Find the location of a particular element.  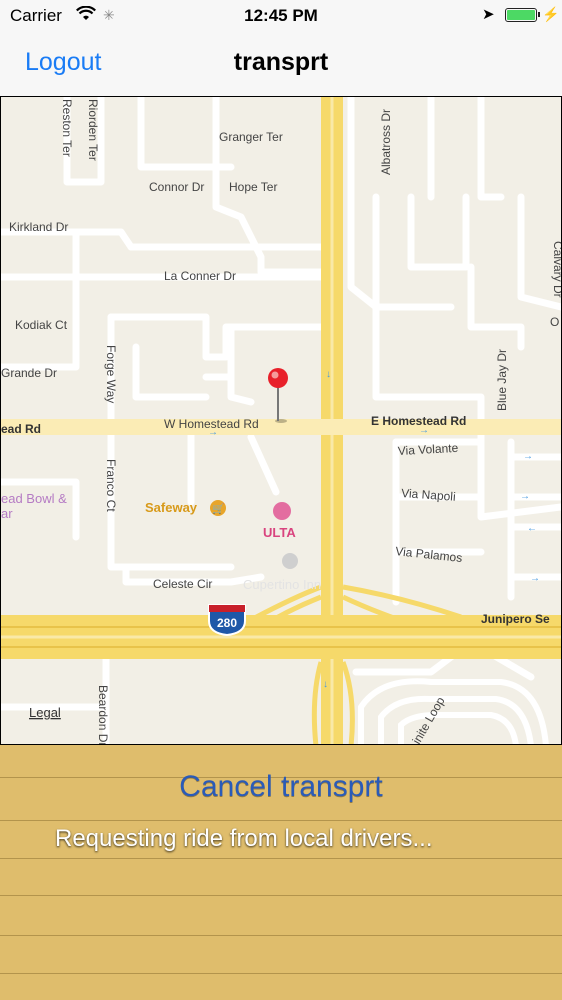

street-label: O is located at coordinates (554, 322).